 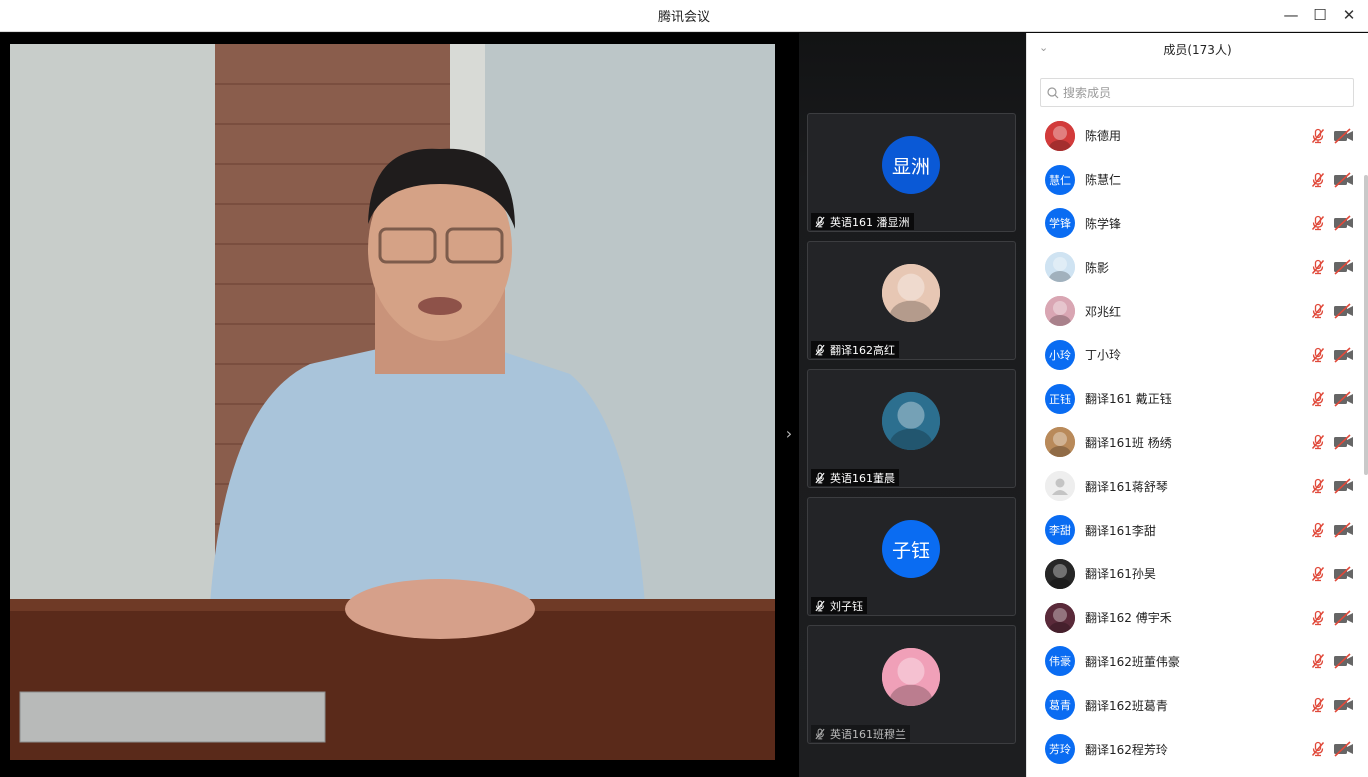 I want to click on avatar-initials: 显洲, so click(x=910, y=166).